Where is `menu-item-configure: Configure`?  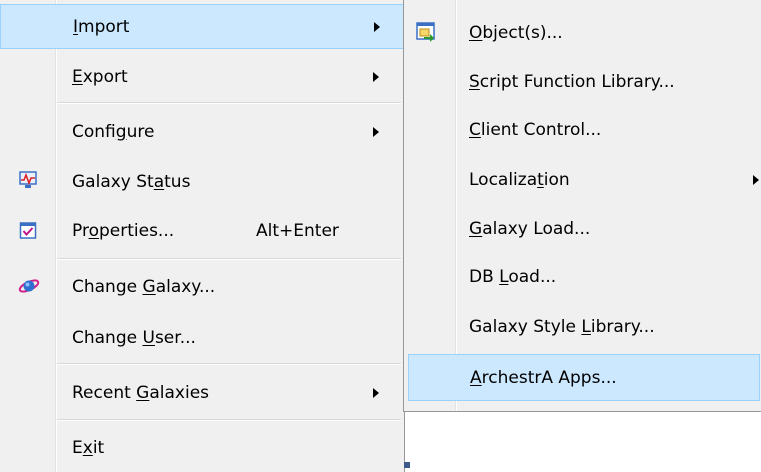 menu-item-configure: Configure is located at coordinates (202, 131).